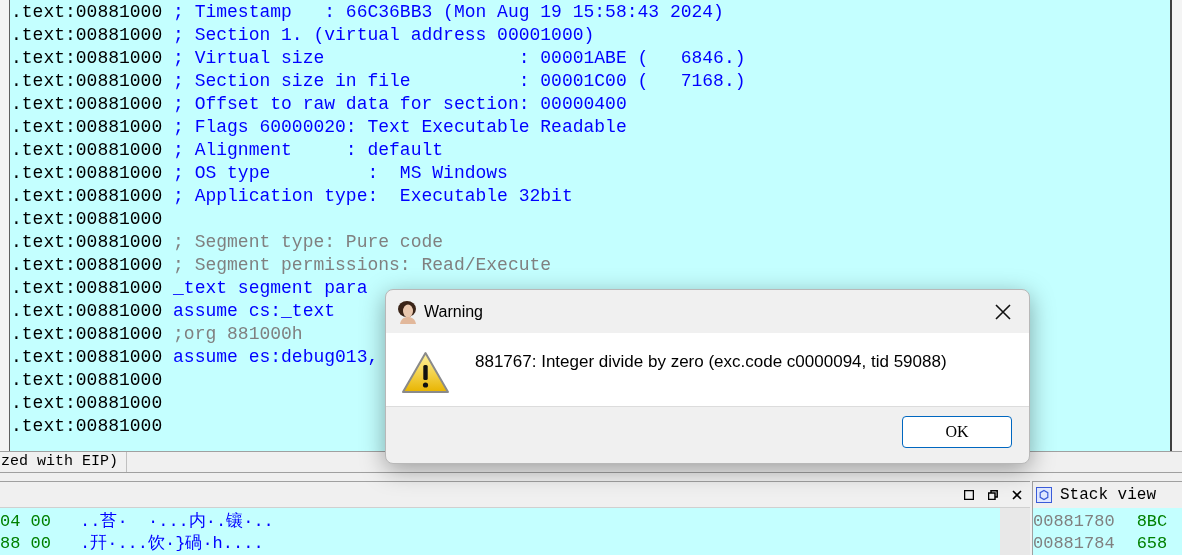  What do you see at coordinates (308, 242) in the screenshot?
I see `comment-line: ; Segment type: Pure code` at bounding box center [308, 242].